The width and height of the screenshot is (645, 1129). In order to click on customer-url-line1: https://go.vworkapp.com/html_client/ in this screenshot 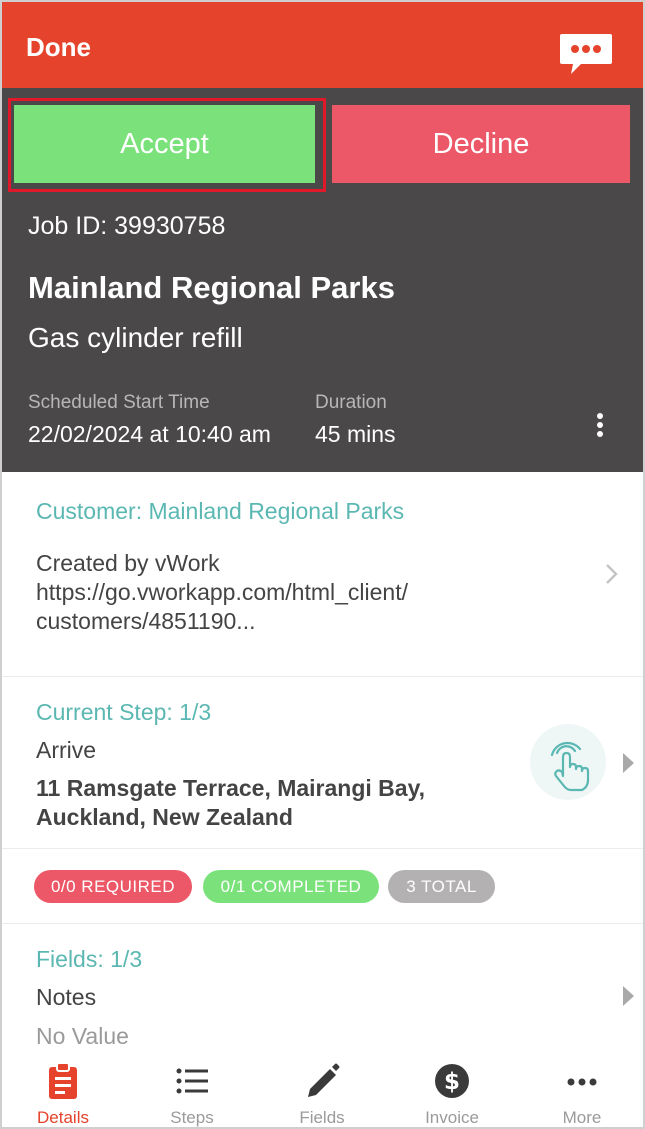, I will do `click(222, 592)`.